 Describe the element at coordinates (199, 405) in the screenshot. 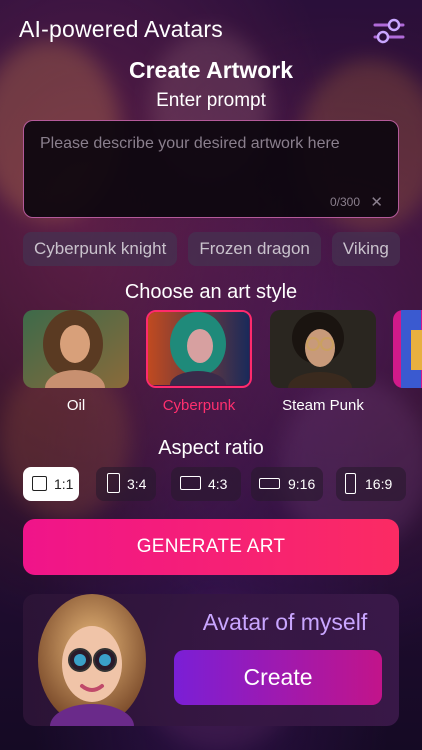

I see `style-label: Cyberpunk` at that location.